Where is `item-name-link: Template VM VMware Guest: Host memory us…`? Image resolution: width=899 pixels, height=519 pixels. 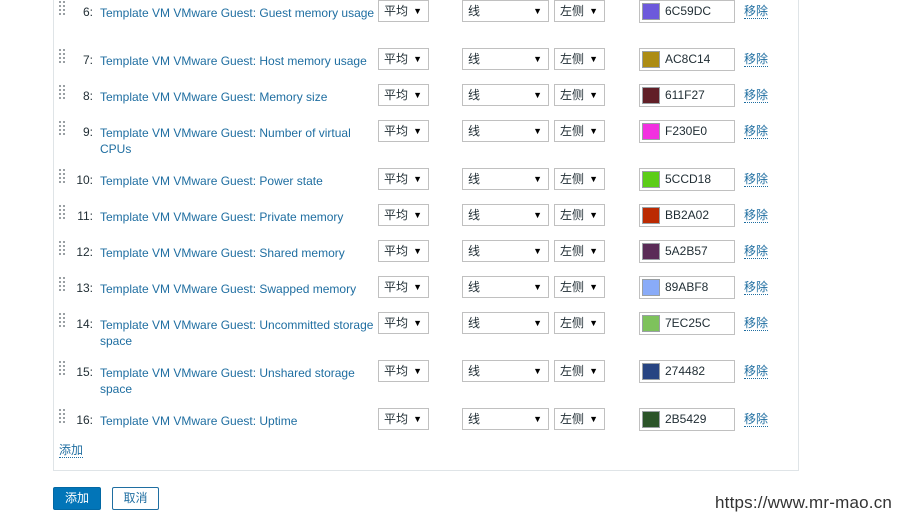
item-name-link: Template VM VMware Guest: Host memory us… is located at coordinates (240, 61).